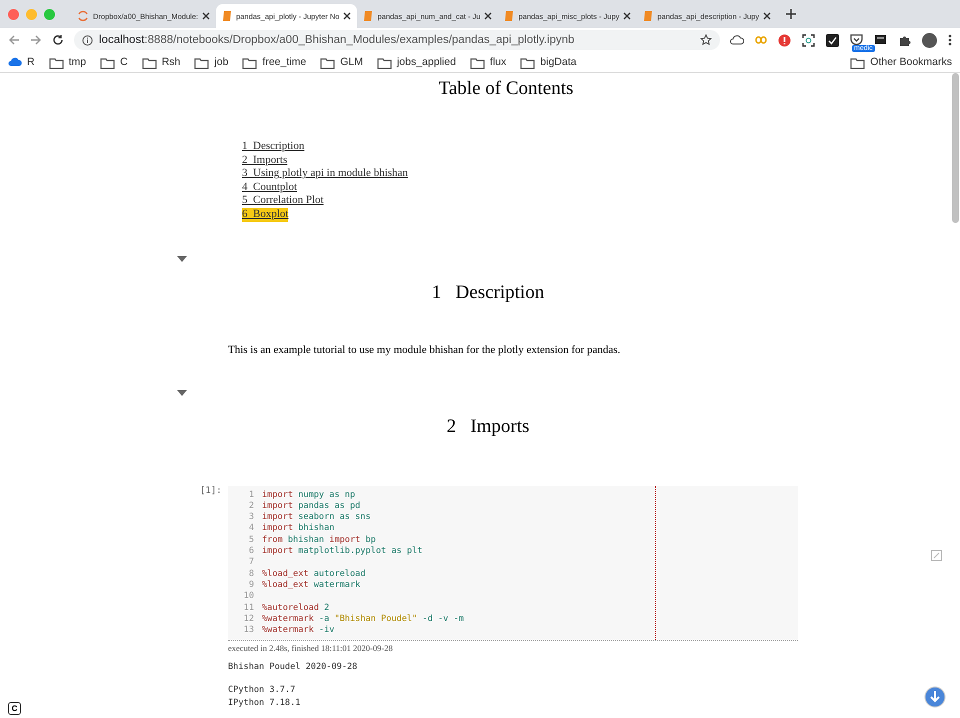  What do you see at coordinates (929, 40) in the screenshot?
I see `avatar-icon` at bounding box center [929, 40].